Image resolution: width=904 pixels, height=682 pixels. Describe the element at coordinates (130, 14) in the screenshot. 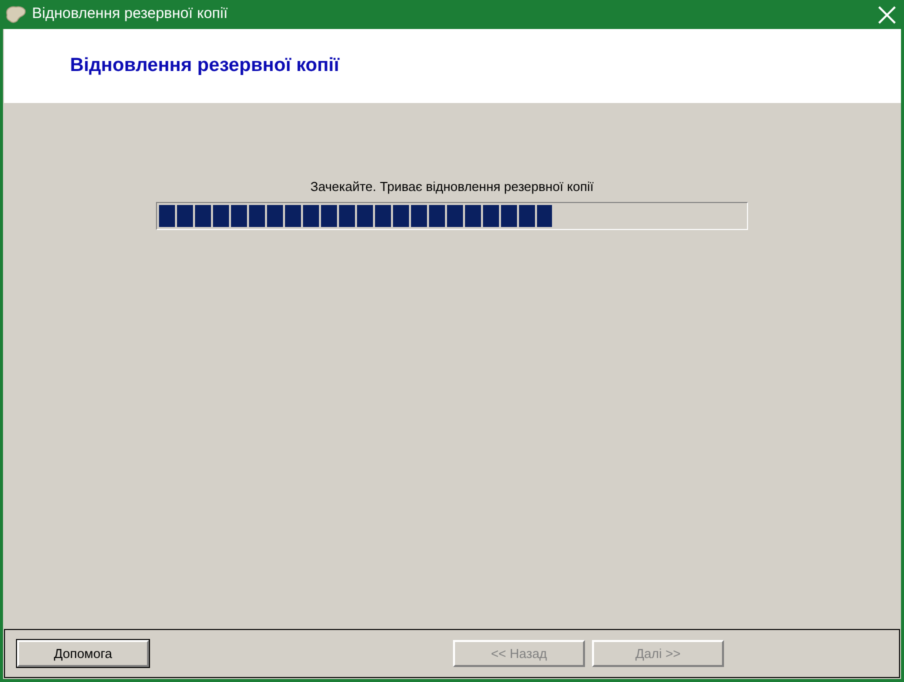

I see `window-title: Відновлення резервної копії` at that location.